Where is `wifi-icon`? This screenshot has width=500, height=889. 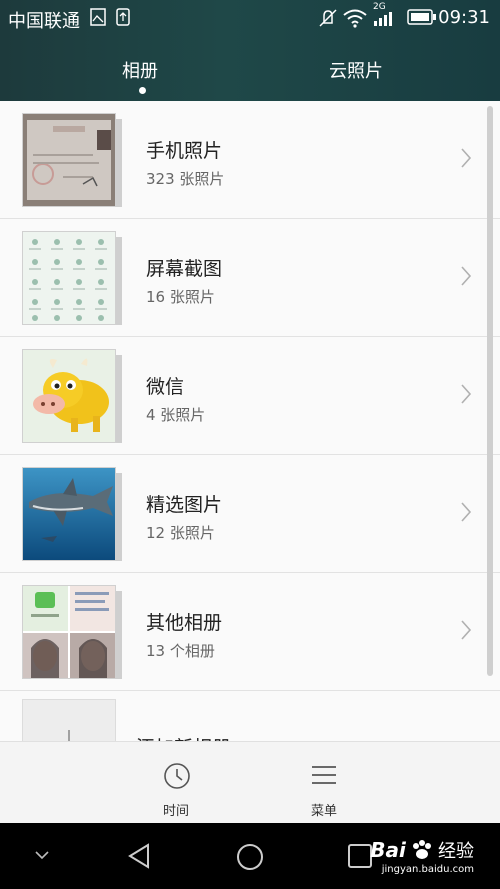
wifi-icon is located at coordinates (355, 18).